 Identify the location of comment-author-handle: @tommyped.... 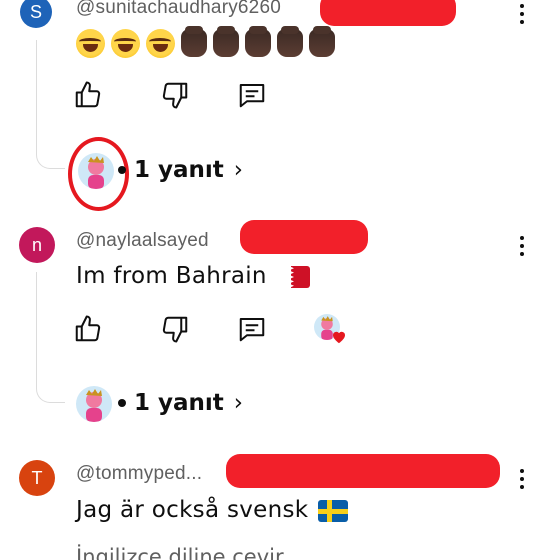
(139, 474).